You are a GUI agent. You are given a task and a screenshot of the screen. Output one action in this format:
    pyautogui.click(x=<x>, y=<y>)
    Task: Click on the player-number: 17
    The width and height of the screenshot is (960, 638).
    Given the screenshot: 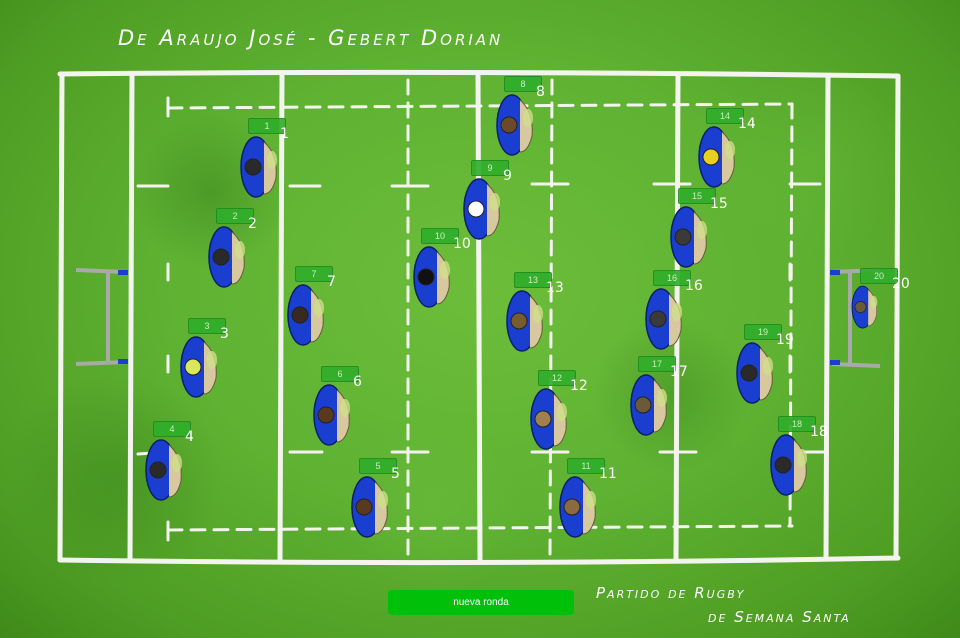 What is the action you would take?
    pyautogui.click(x=679, y=372)
    